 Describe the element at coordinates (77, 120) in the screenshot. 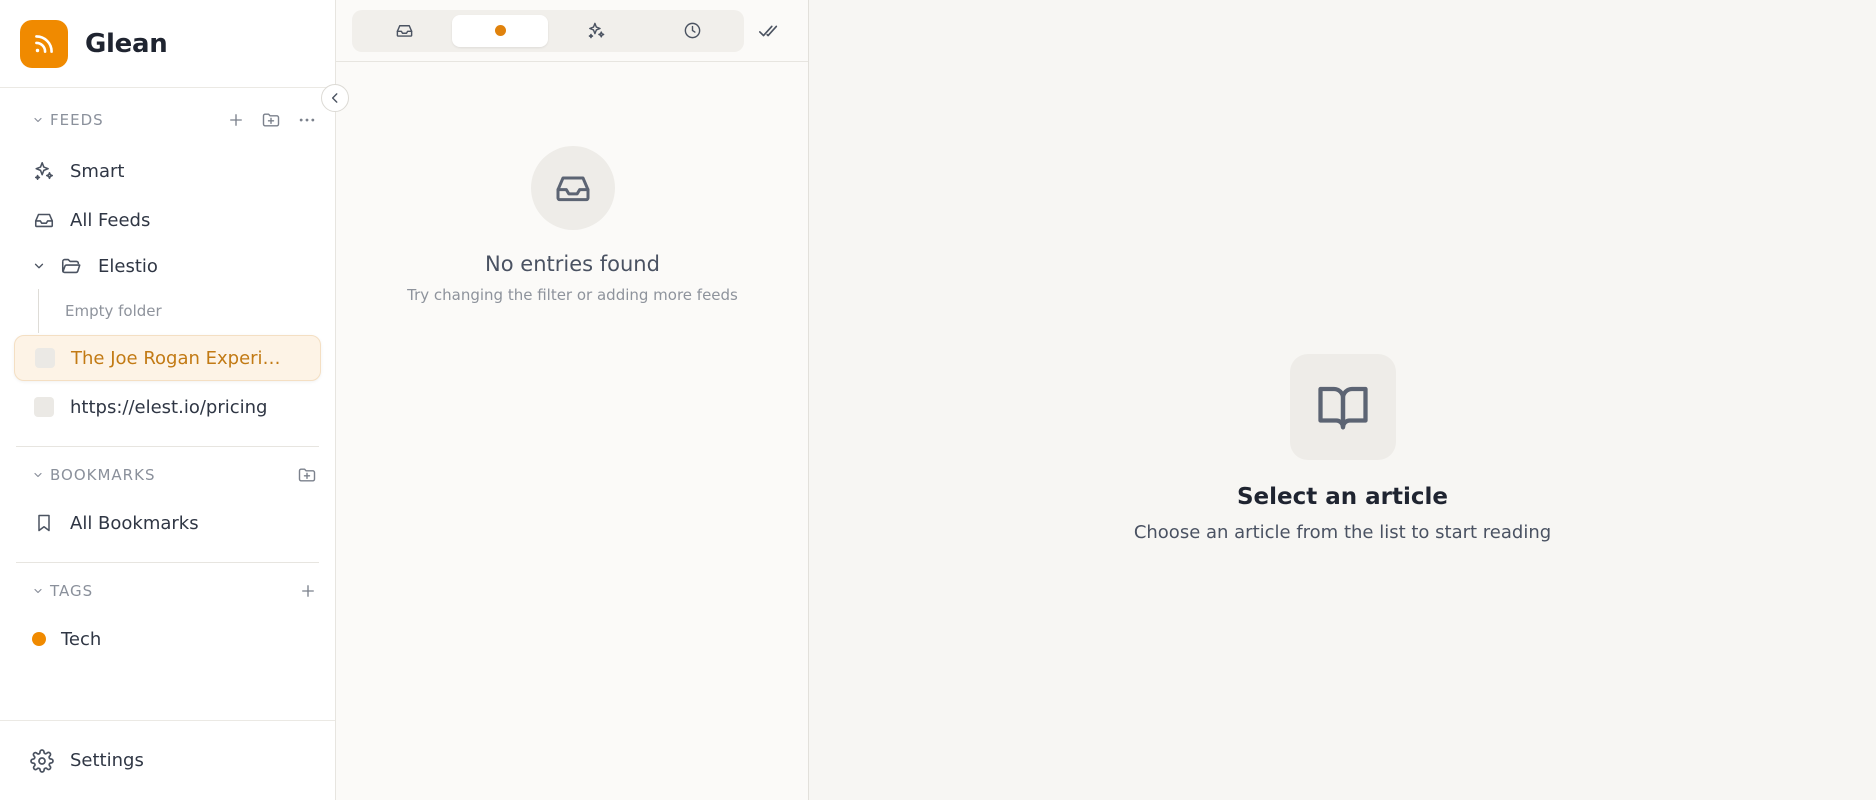

I see `feeds-section-label: FEEDS` at that location.